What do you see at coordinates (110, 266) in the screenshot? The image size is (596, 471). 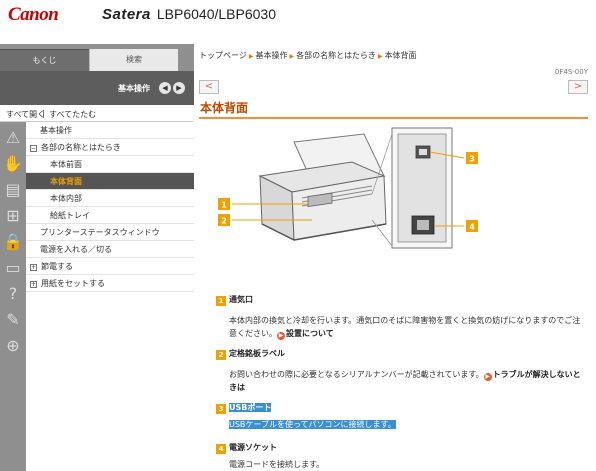 I see `toc-item-power-saving: + 節電する` at bounding box center [110, 266].